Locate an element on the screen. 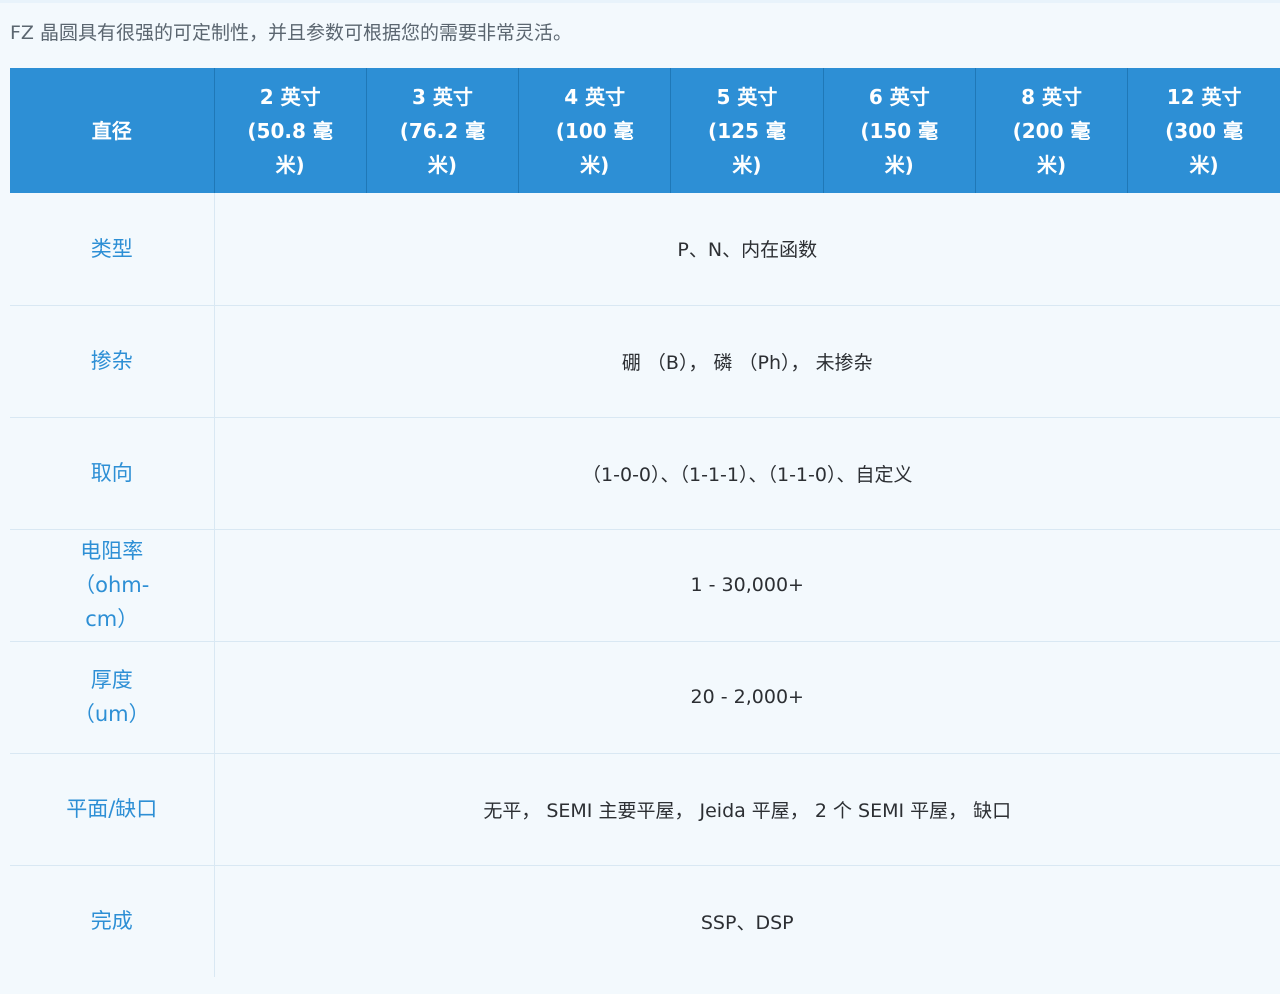  row-value: 无平， SEMI 主要平屋， Jeida 平屋， 2 个 SEMI 平屋， 缺口 is located at coordinates (747, 809).